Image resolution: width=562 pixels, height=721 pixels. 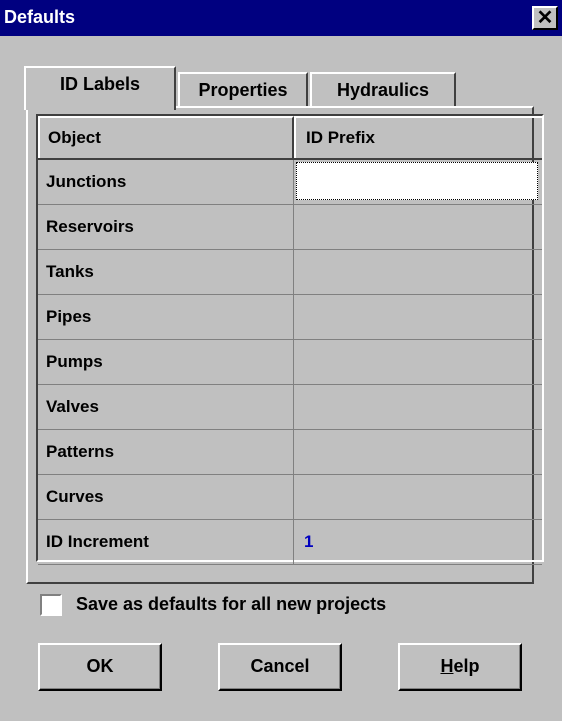 What do you see at coordinates (280, 667) in the screenshot?
I see `cancel-button: Cancel` at bounding box center [280, 667].